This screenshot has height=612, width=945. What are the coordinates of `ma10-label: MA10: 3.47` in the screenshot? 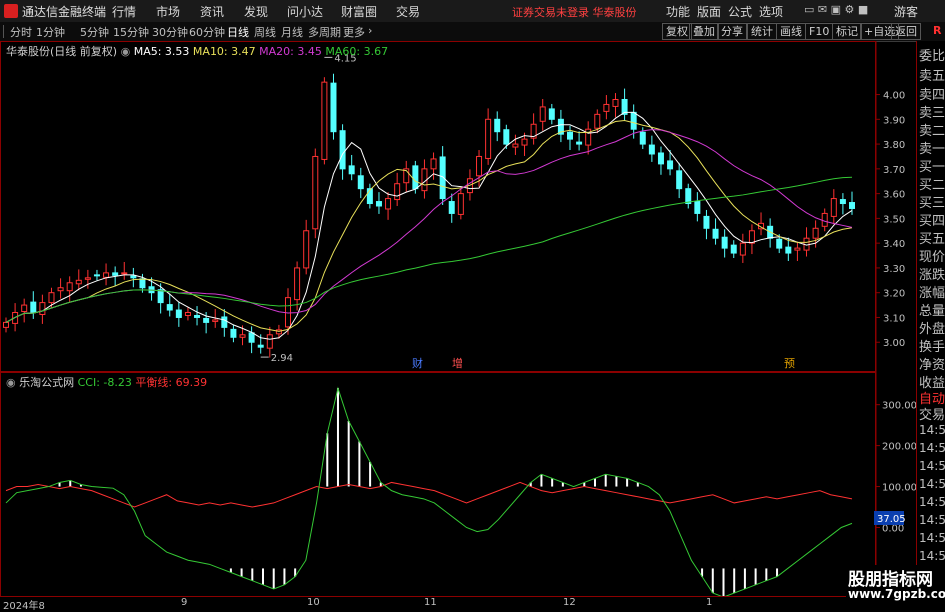 It's located at (224, 51).